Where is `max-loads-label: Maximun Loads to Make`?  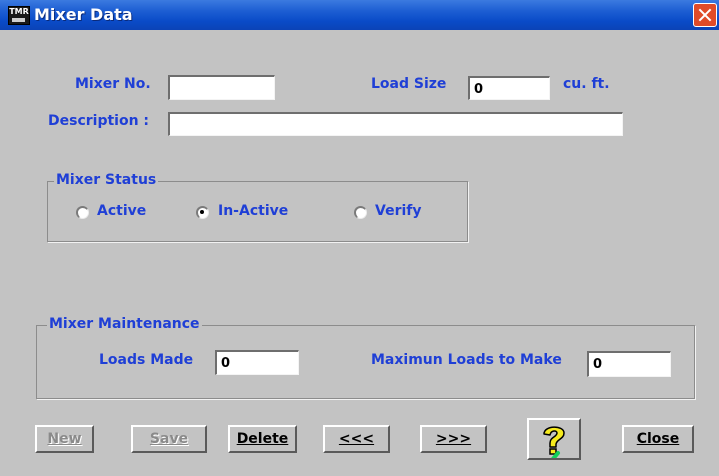 max-loads-label: Maximun Loads to Make is located at coordinates (466, 360).